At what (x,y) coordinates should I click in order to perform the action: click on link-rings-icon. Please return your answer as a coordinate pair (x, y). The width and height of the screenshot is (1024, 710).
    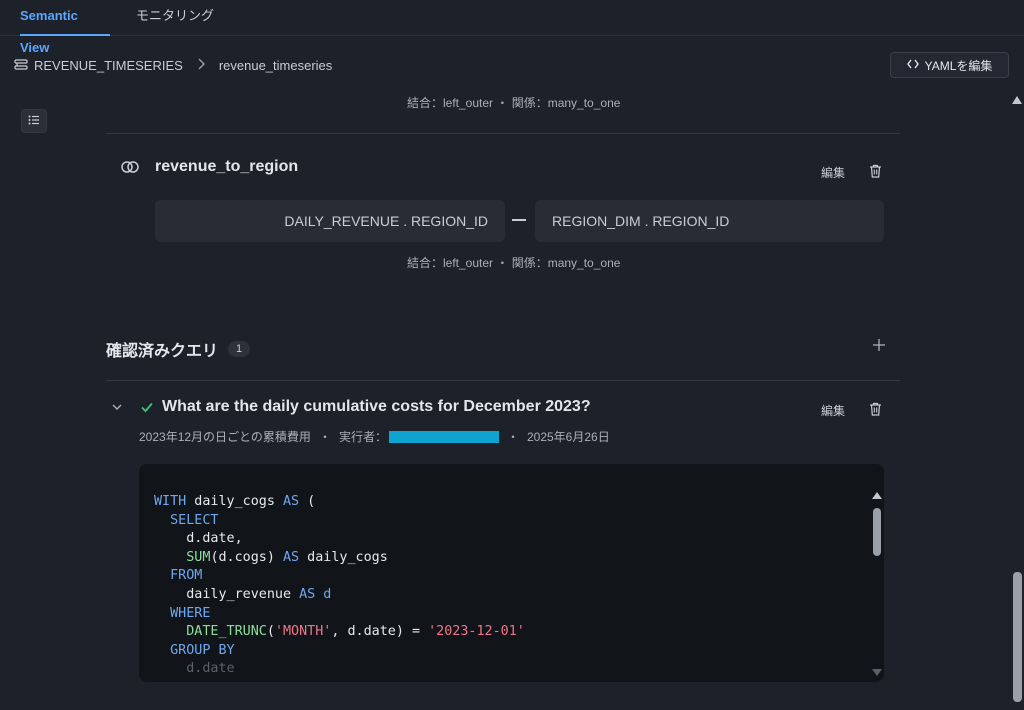
    Looking at the image, I should click on (130, 167).